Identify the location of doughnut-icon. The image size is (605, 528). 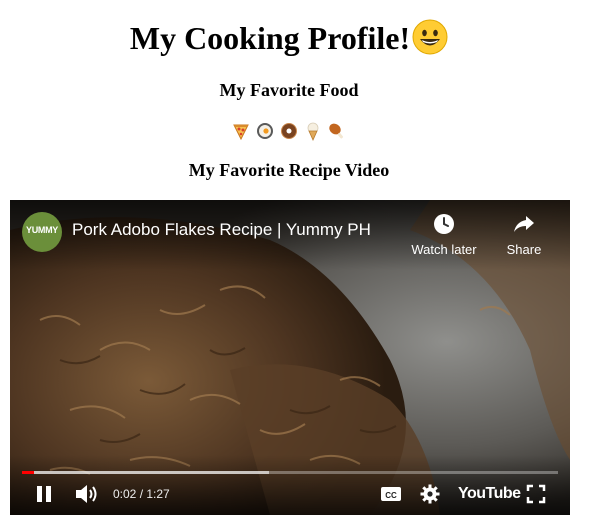
(289, 131).